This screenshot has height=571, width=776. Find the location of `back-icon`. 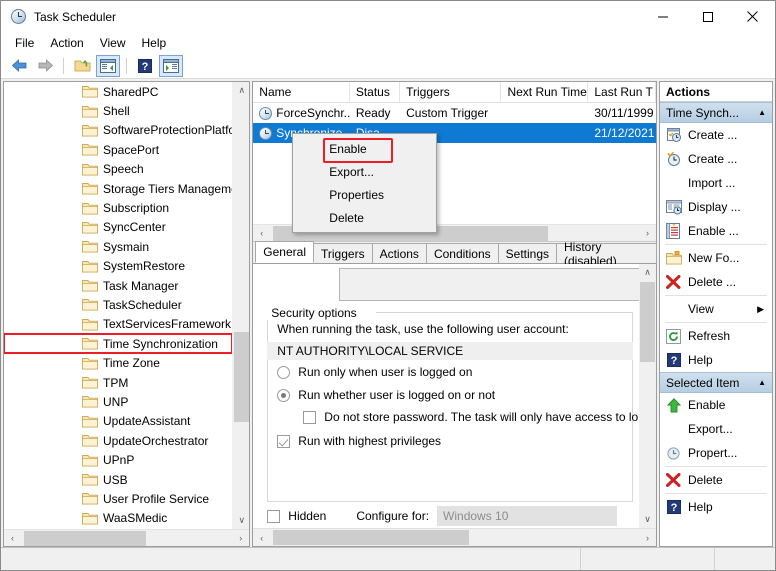

back-icon is located at coordinates (19, 66).